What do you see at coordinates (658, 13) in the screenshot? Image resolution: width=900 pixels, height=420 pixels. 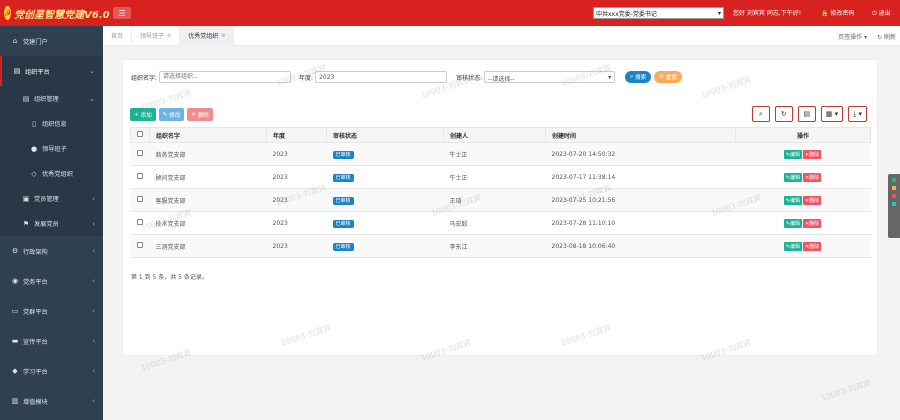 I see `org-role-select: 中共xxx党委-党委书记 ▾` at bounding box center [658, 13].